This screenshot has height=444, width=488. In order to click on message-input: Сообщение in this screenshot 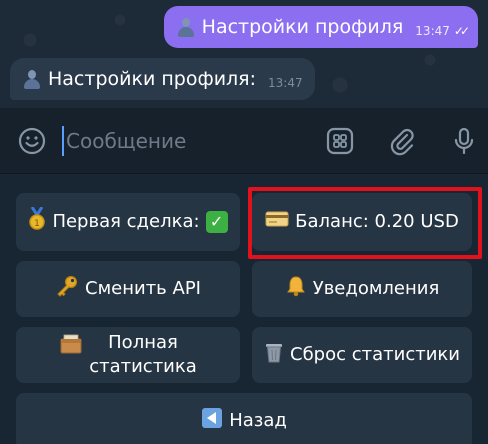, I will do `click(187, 141)`.